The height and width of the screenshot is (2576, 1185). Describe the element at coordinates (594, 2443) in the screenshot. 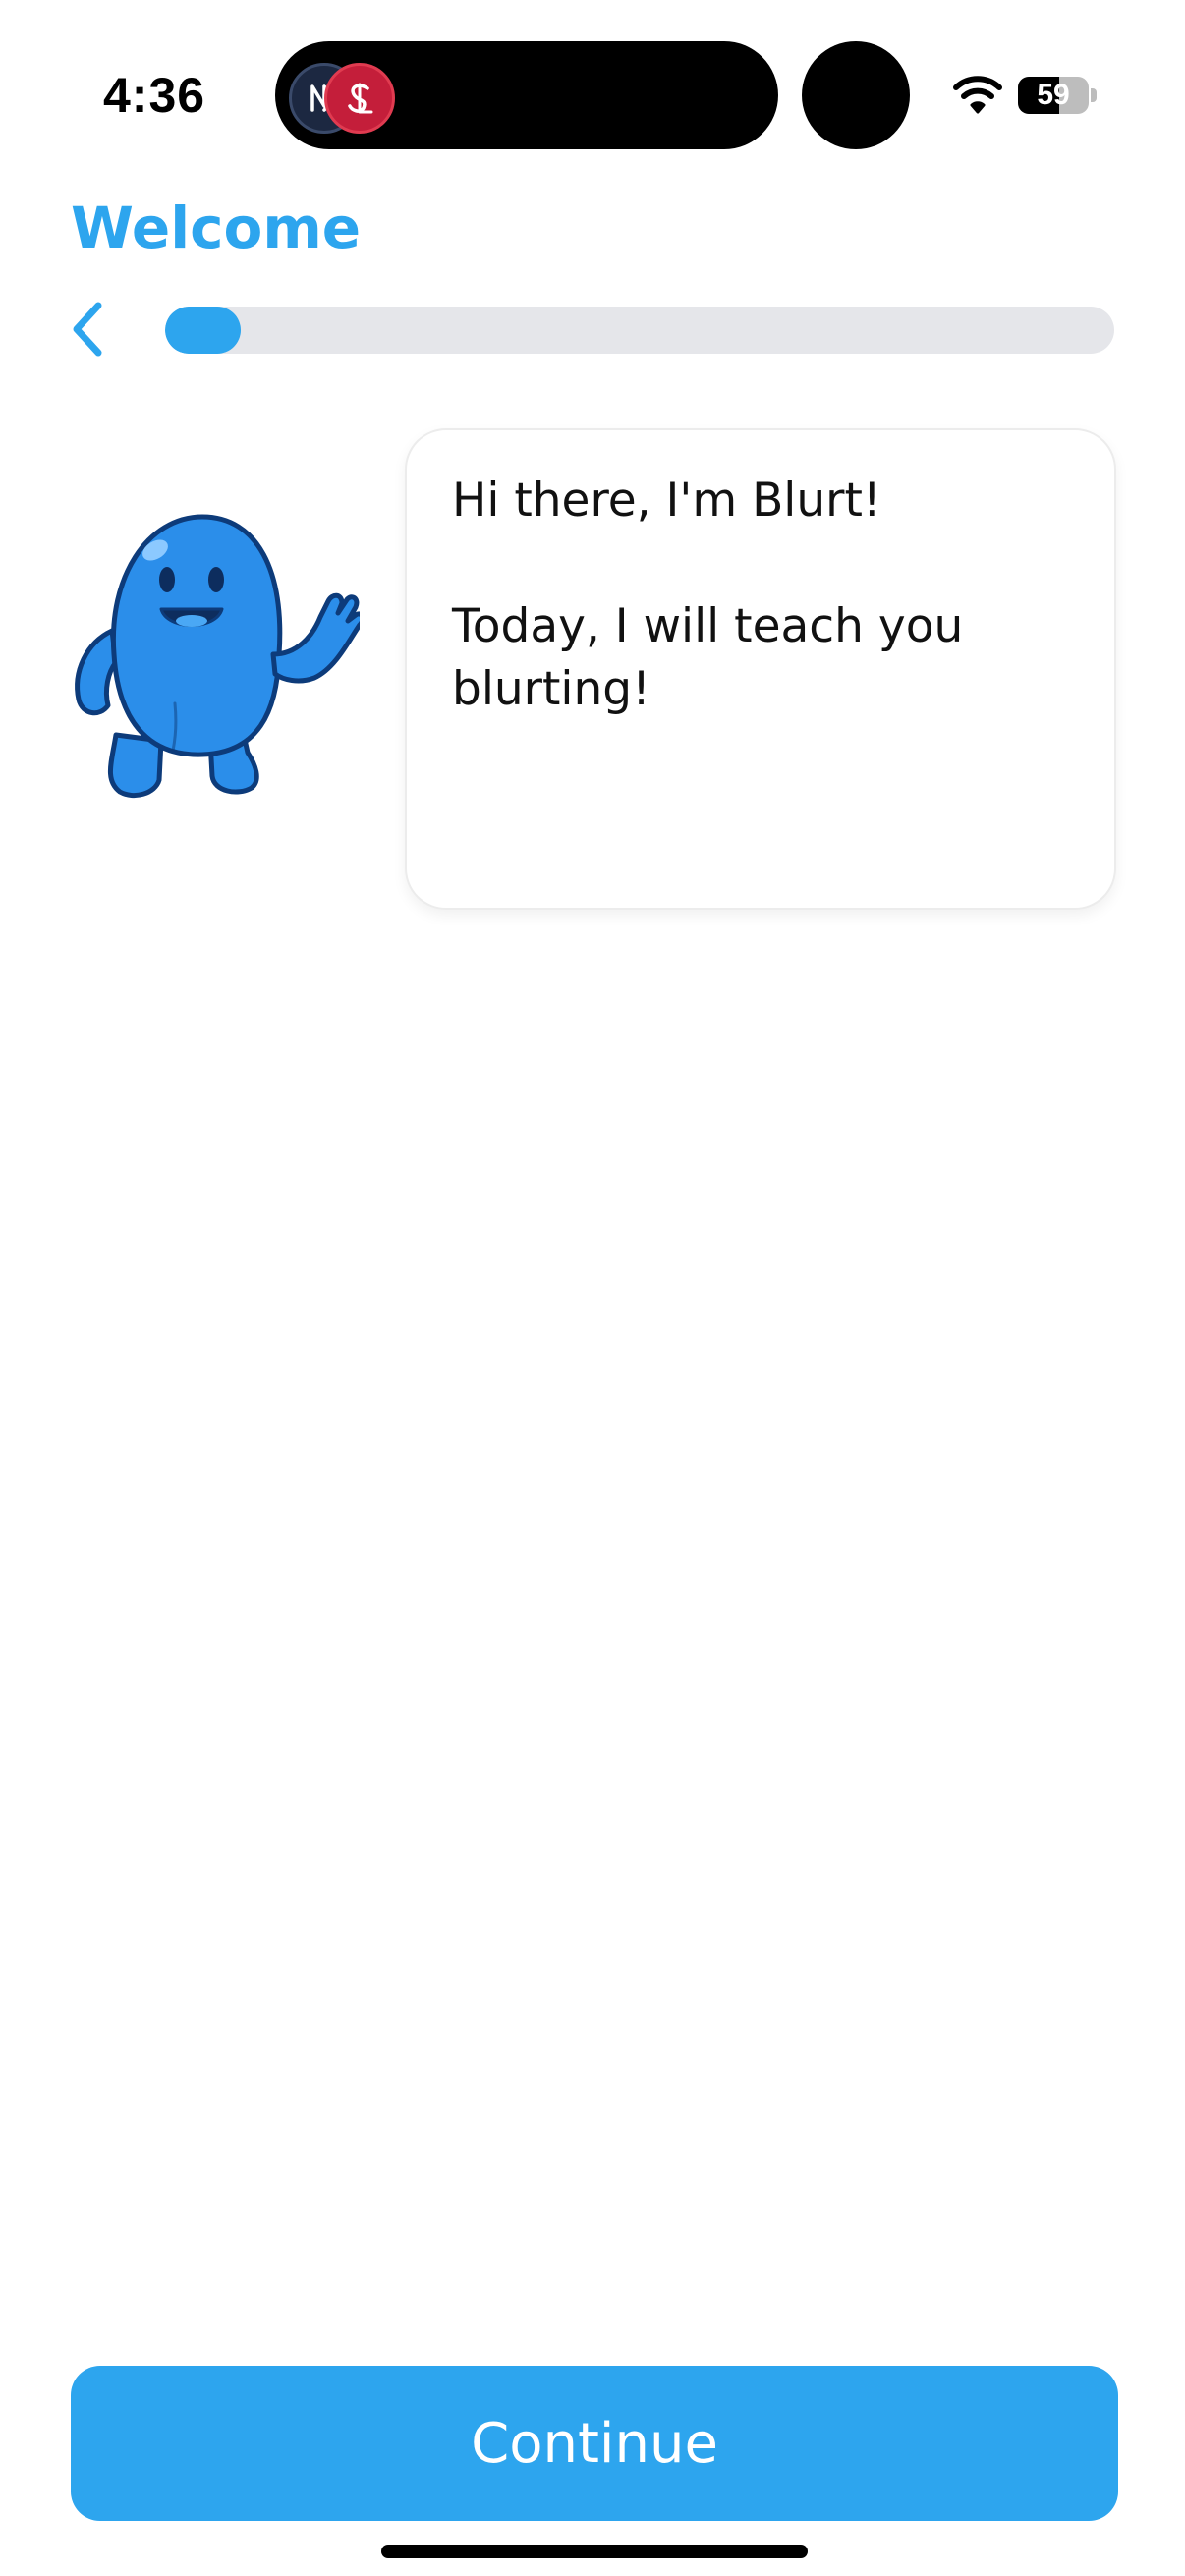

I see `continue-button: Continue` at that location.